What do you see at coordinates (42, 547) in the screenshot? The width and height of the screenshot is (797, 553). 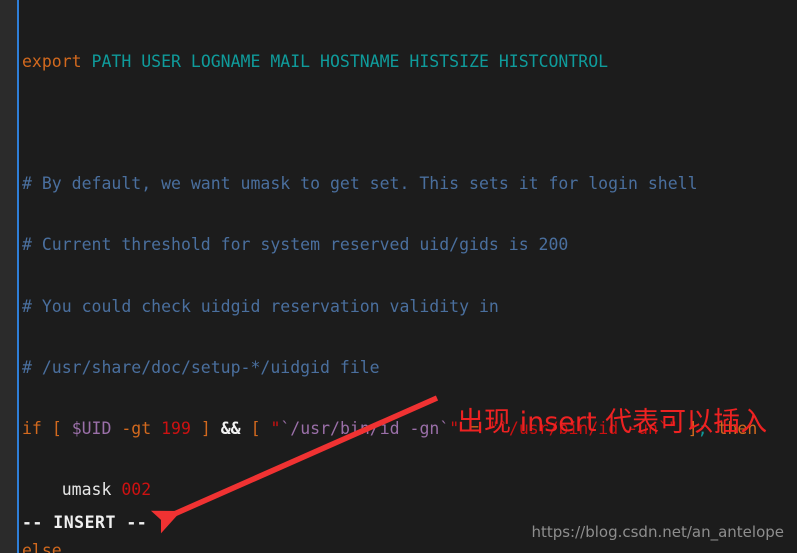 I see `code-line: else` at bounding box center [42, 547].